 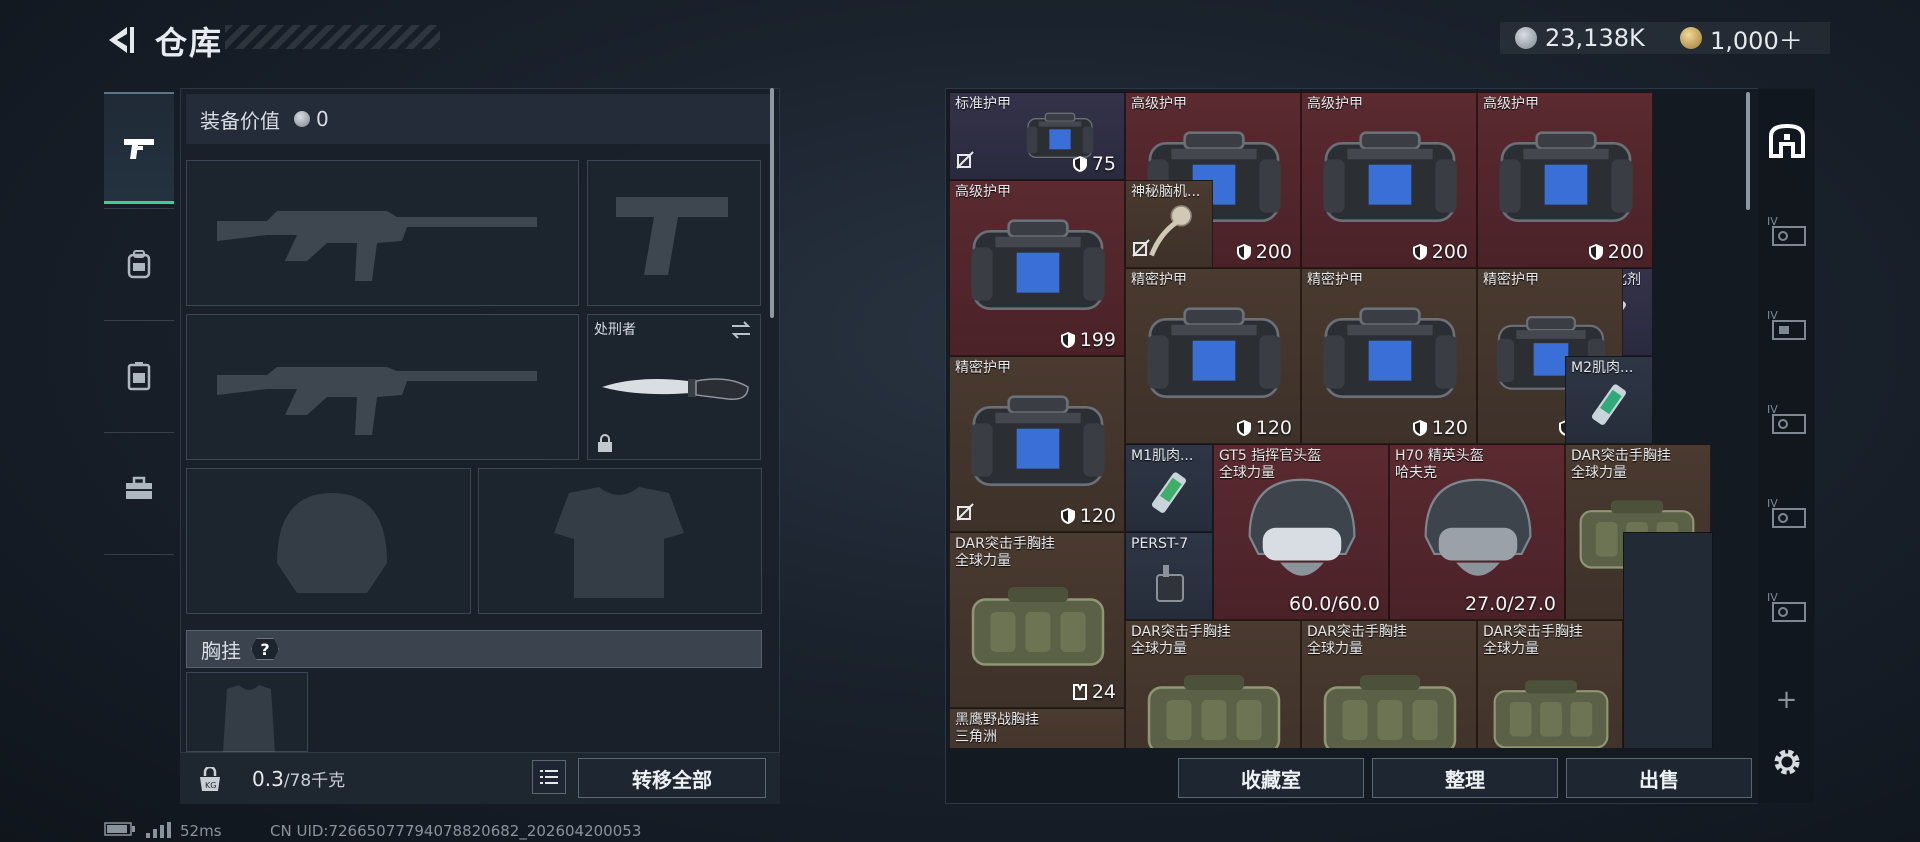 What do you see at coordinates (1301, 532) in the screenshot?
I see `stash-item: GT5 指挥官头盔 全球力量 60.0/60.0` at bounding box center [1301, 532].